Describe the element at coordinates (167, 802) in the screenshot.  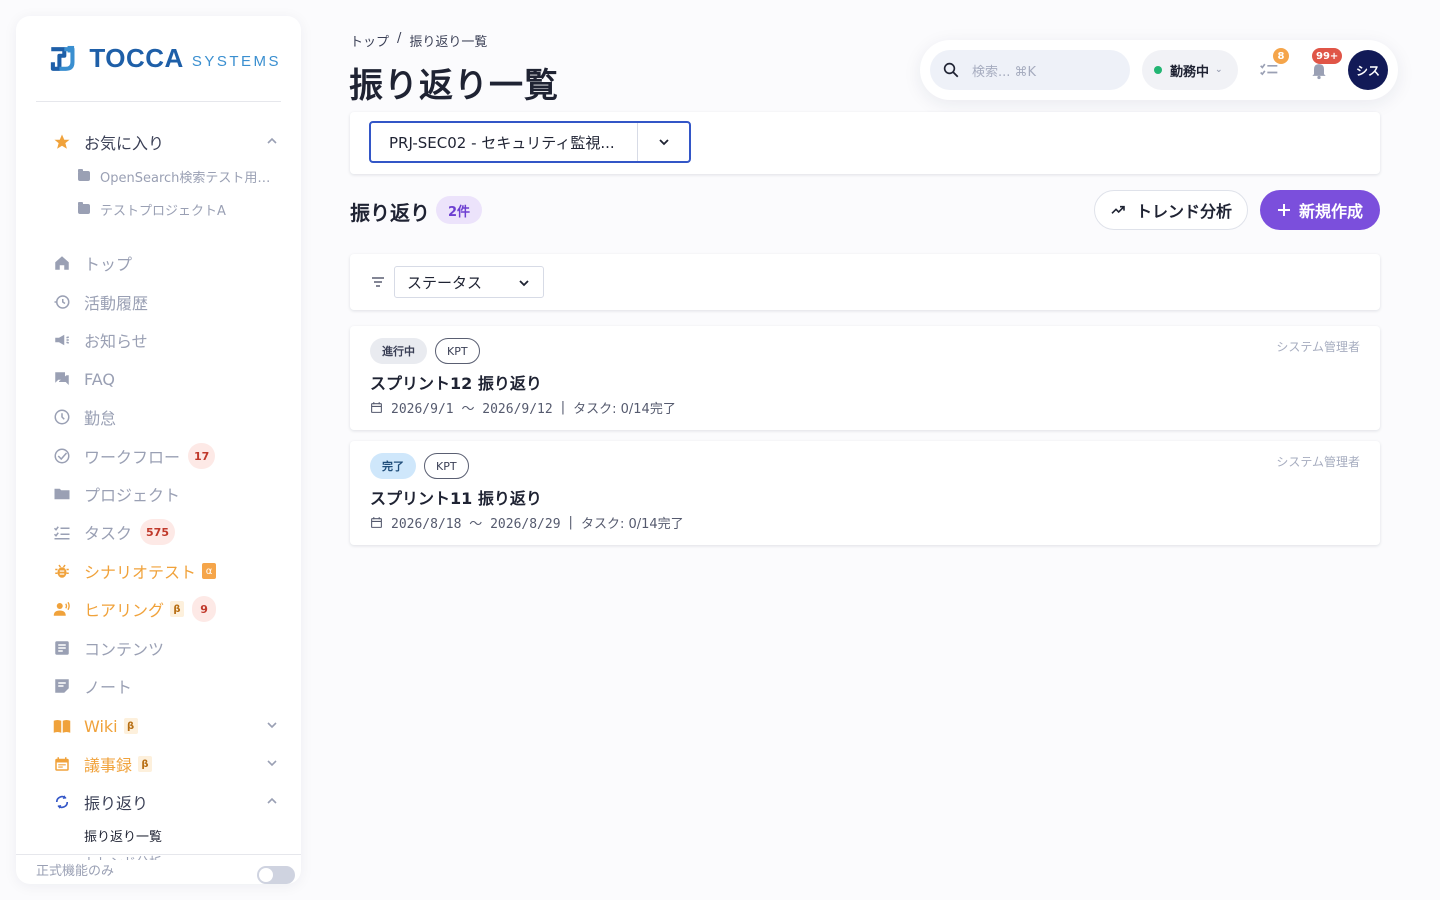
I see `sidebar-item-retrospective: 振り返り` at that location.